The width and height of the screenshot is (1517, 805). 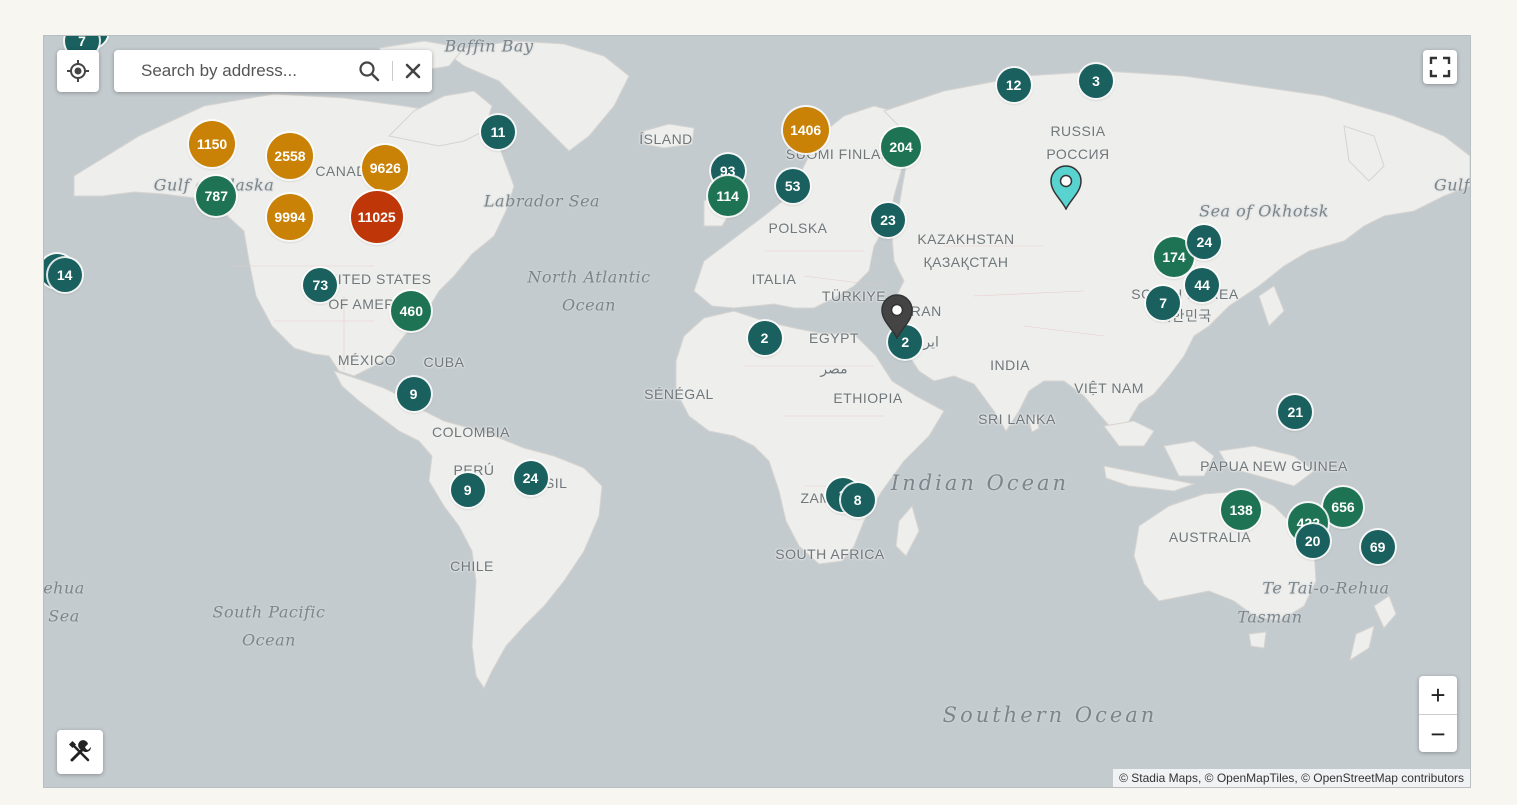 I want to click on map-label-ethiopia: ETHIOPIA, so click(x=868, y=398).